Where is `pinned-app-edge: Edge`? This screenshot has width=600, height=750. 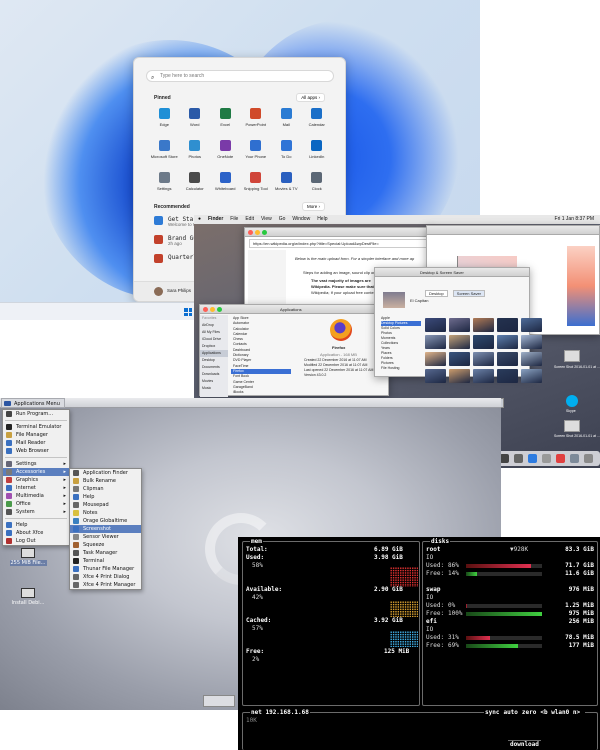 pinned-app-edge: Edge is located at coordinates (164, 121).